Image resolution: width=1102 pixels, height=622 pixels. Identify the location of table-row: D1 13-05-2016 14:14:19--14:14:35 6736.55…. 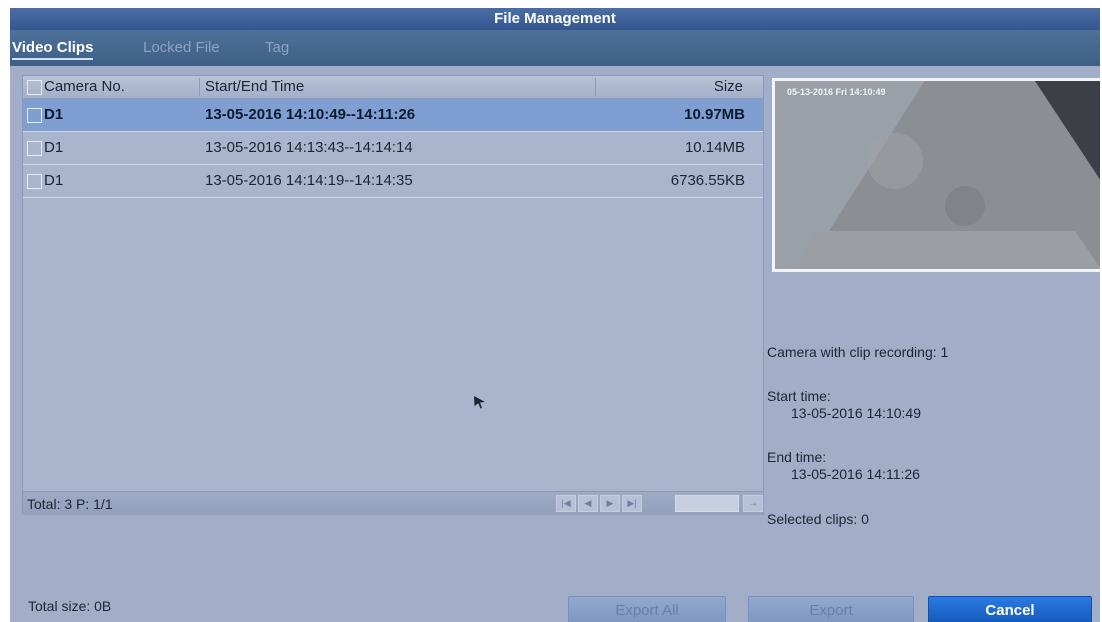
(393, 181).